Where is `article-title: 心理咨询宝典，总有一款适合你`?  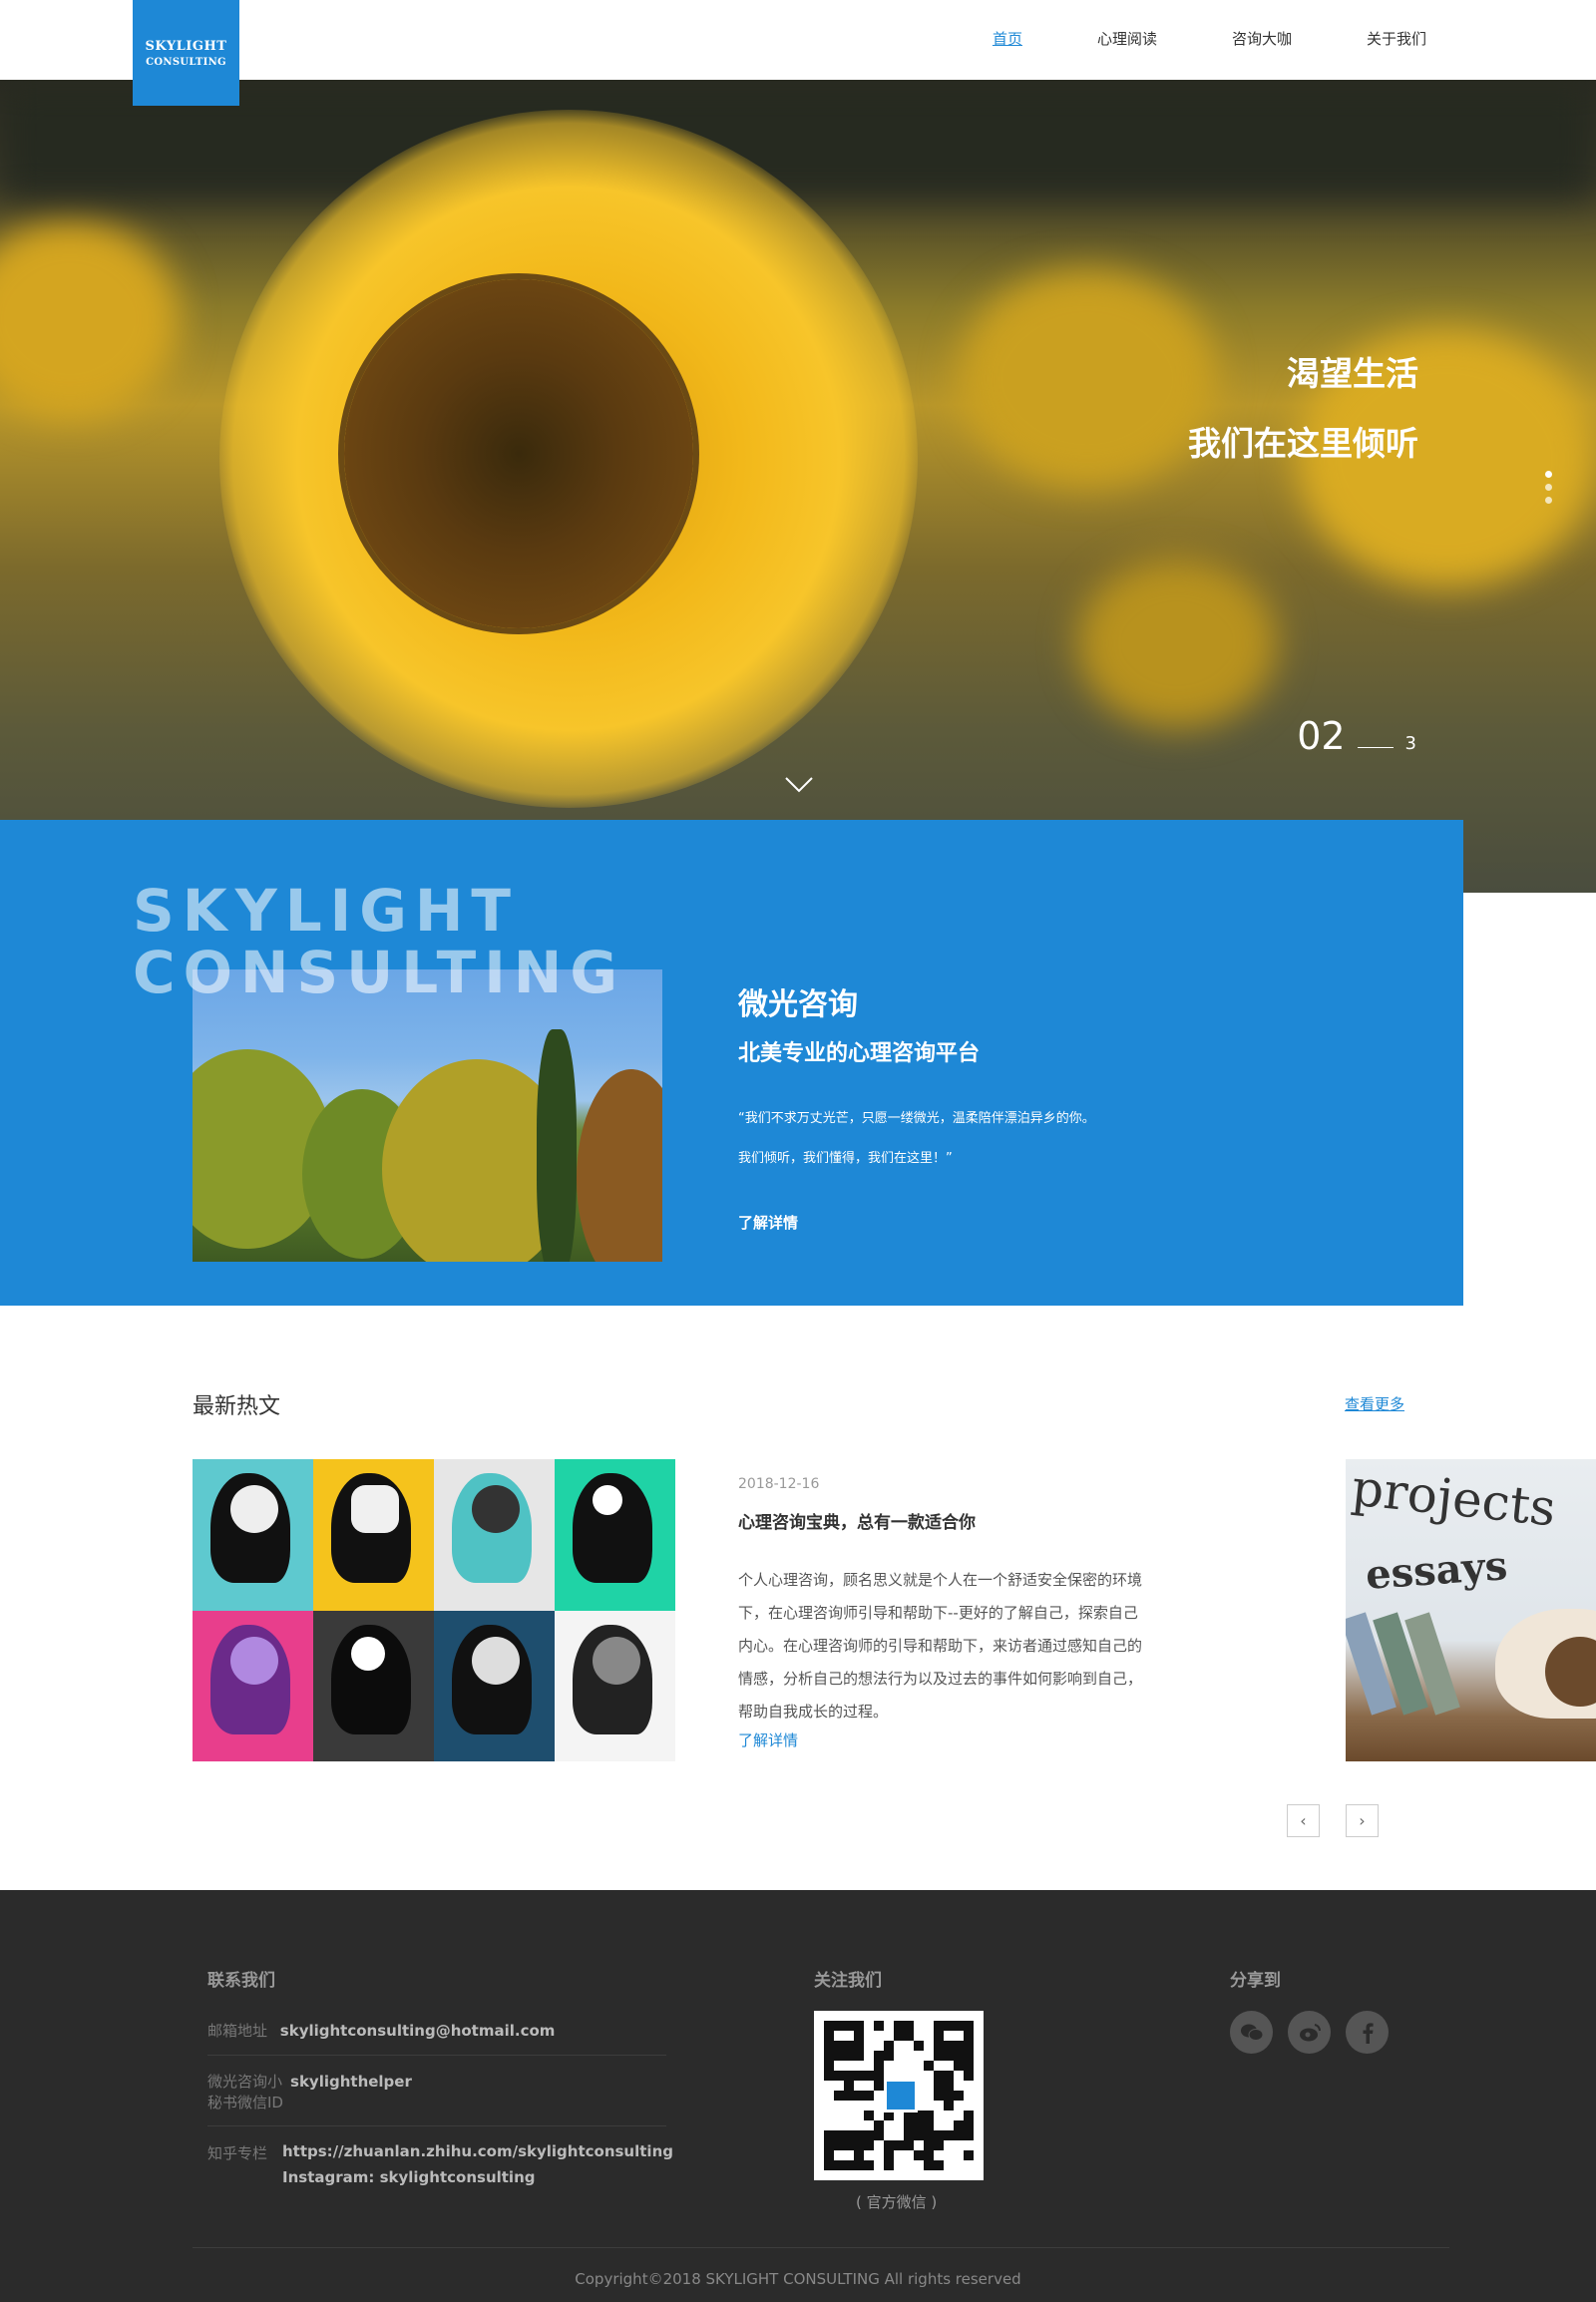 article-title: 心理咨询宝典，总有一款适合你 is located at coordinates (857, 1520).